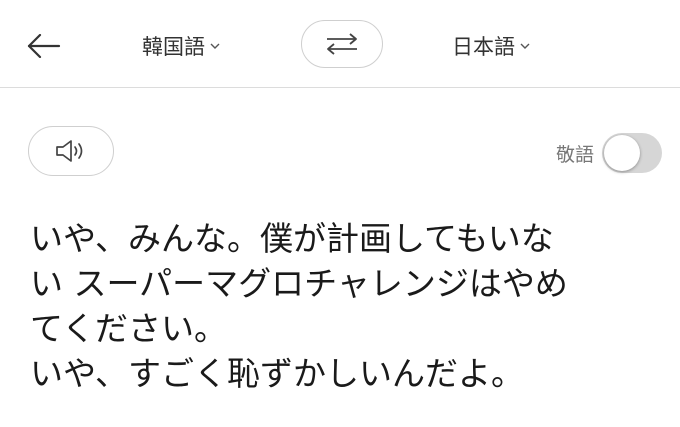 The image size is (680, 427). I want to click on honorific-toggle, so click(632, 153).